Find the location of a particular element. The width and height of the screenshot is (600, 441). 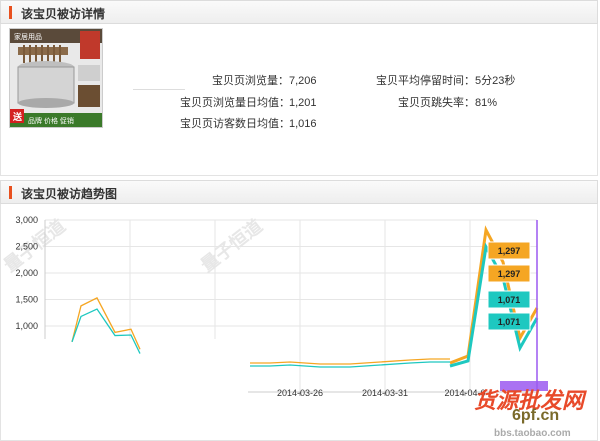

stat-label: 宝贝页浏览量： is located at coordinates (250, 81).